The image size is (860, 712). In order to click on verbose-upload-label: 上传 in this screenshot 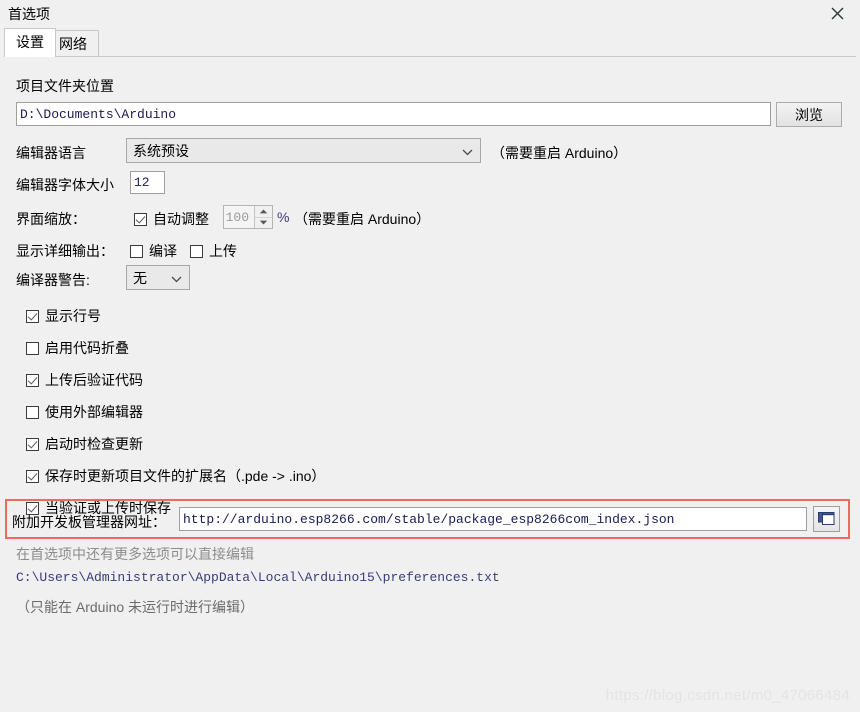, I will do `click(223, 251)`.